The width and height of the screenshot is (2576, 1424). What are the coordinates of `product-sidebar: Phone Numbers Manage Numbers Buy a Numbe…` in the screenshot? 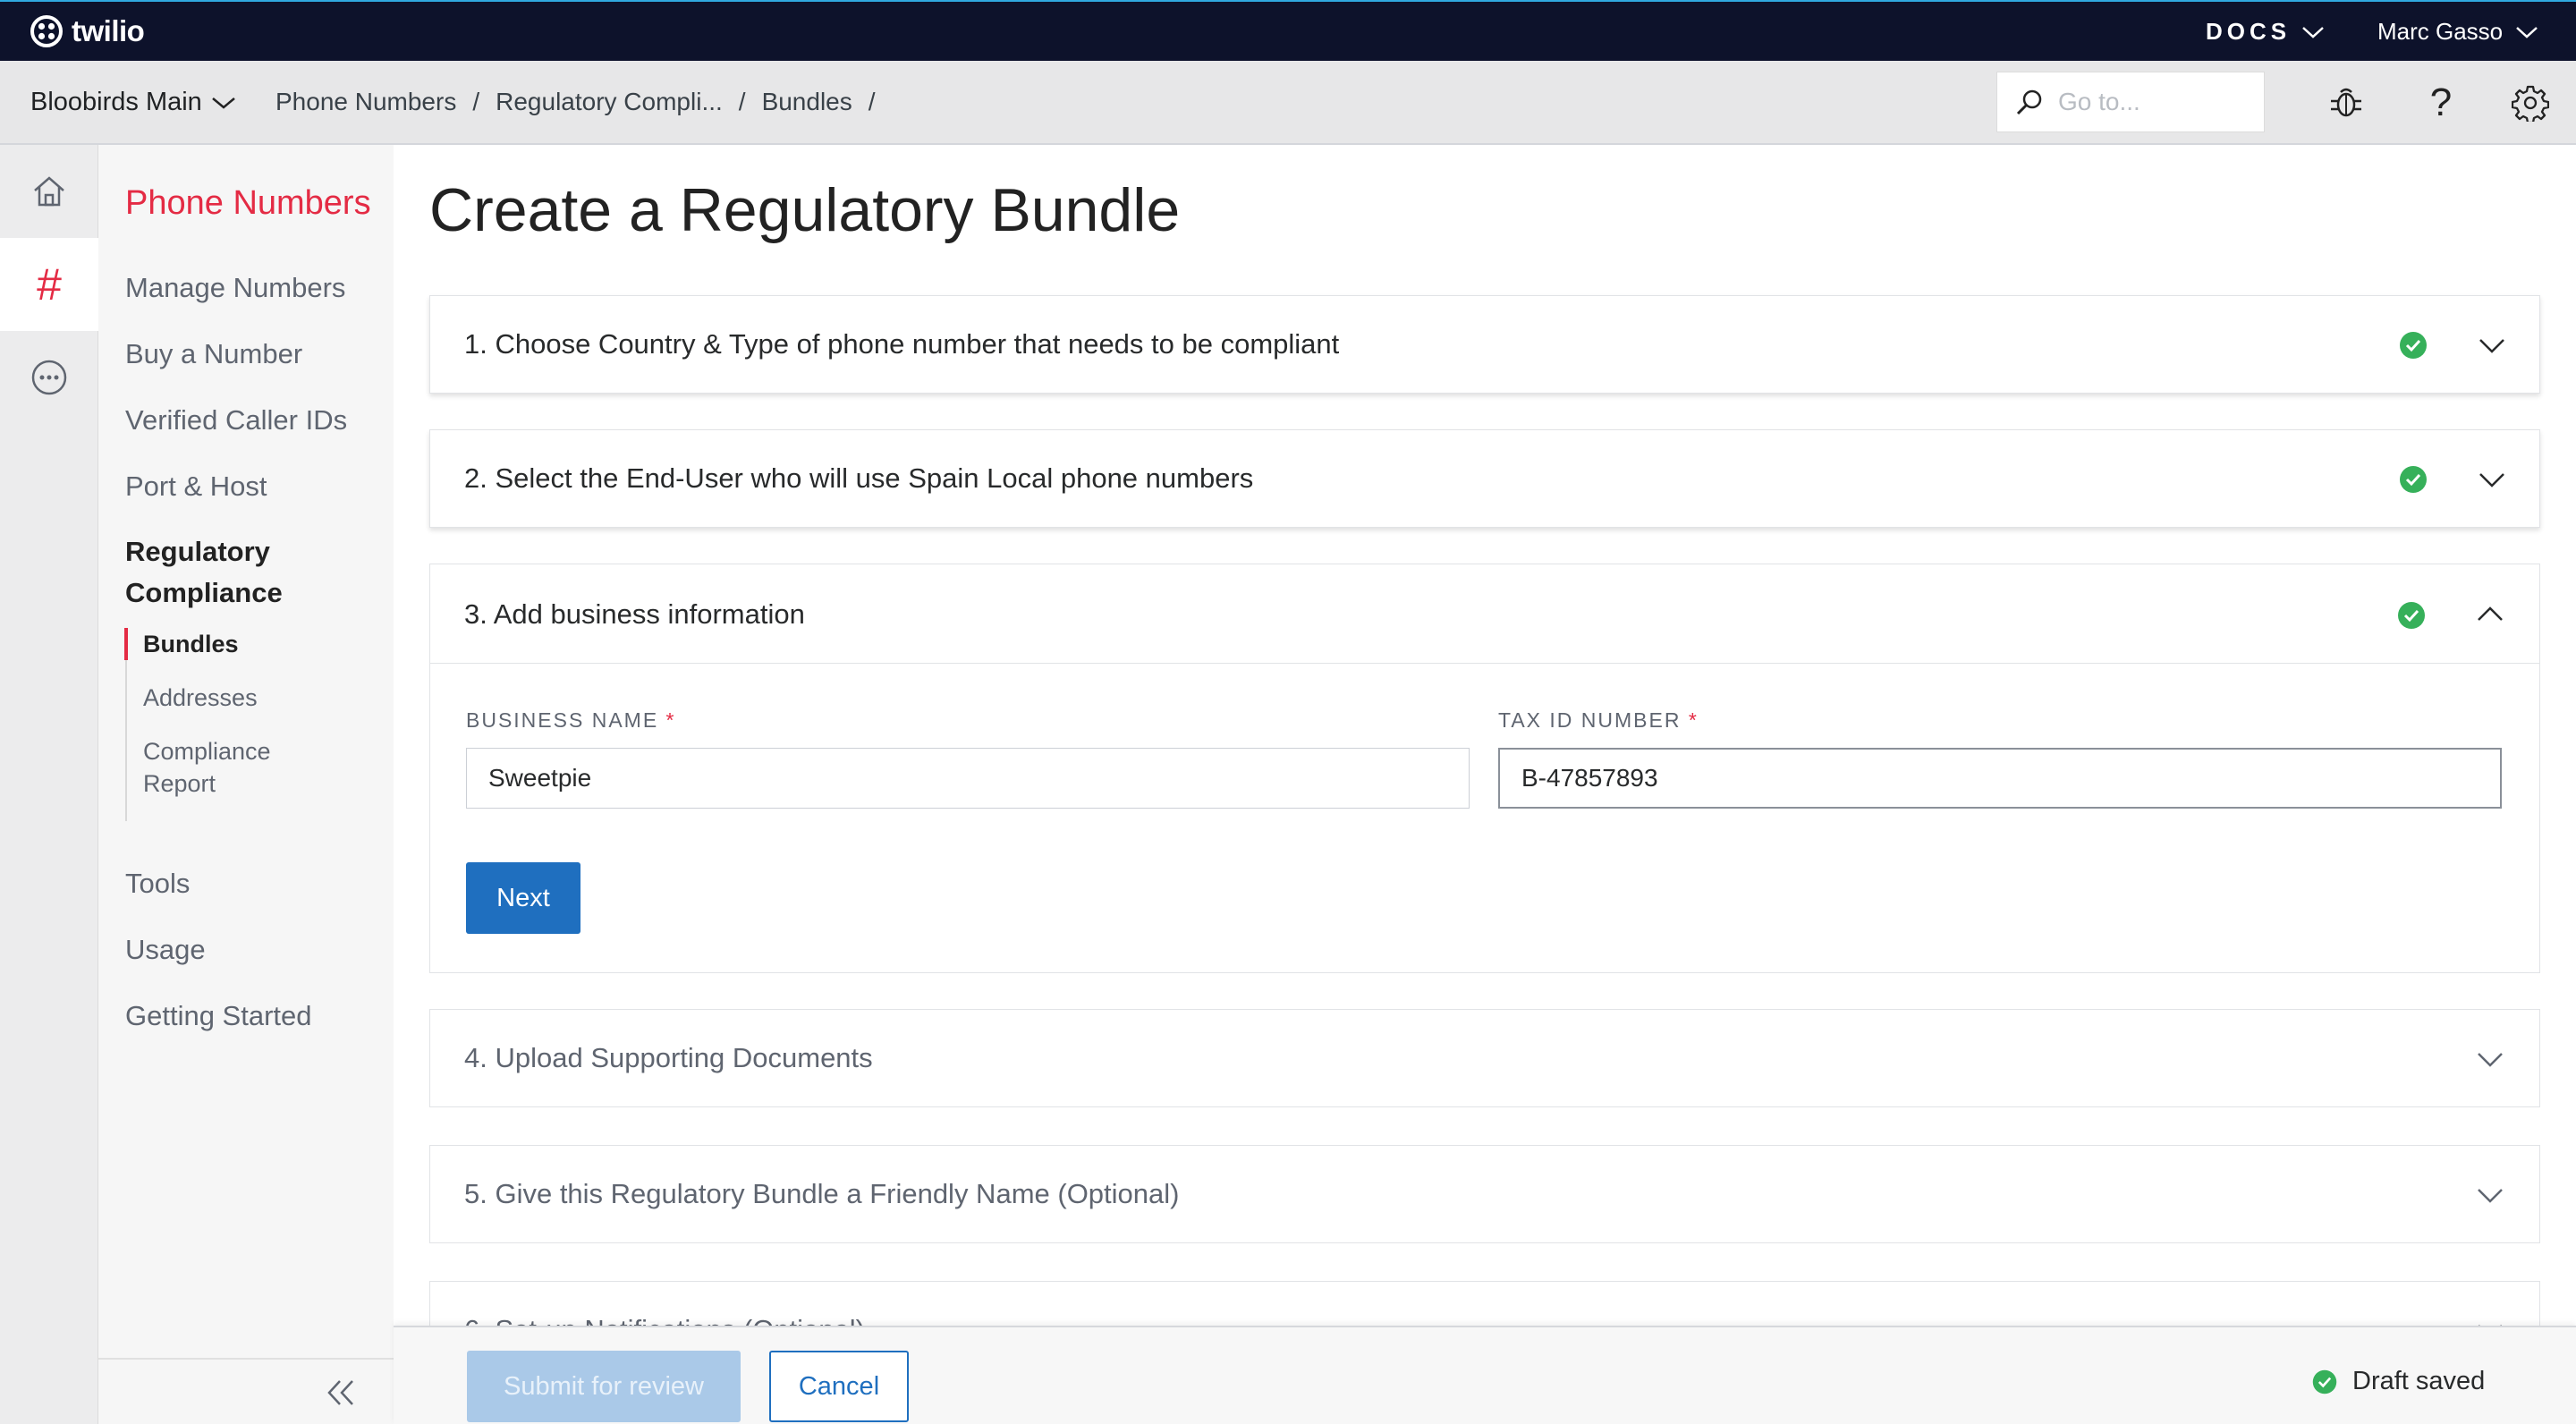 It's located at (246, 784).